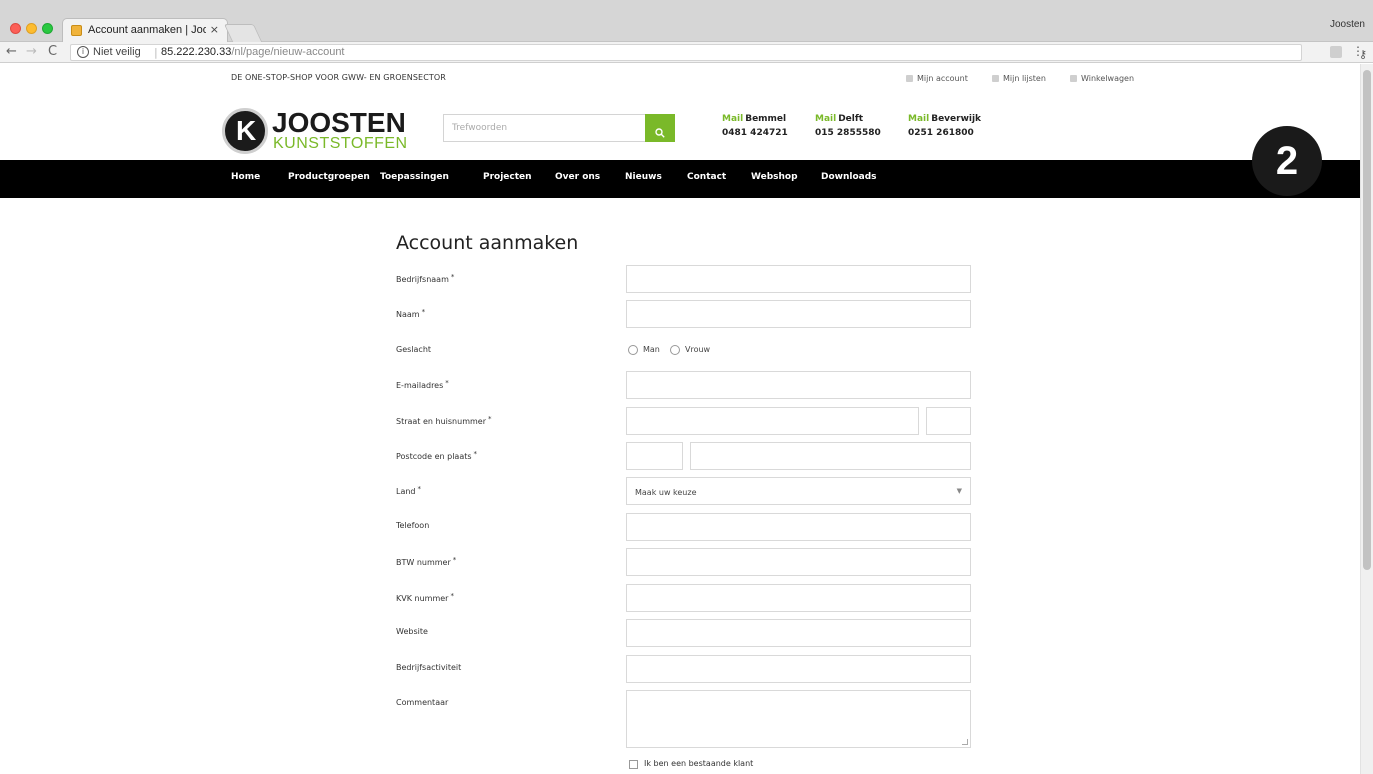 This screenshot has width=1373, height=774. What do you see at coordinates (686, 21) in the screenshot?
I see `browser-tab-bar: Account aanmaken | Joosten K × Joosten` at bounding box center [686, 21].